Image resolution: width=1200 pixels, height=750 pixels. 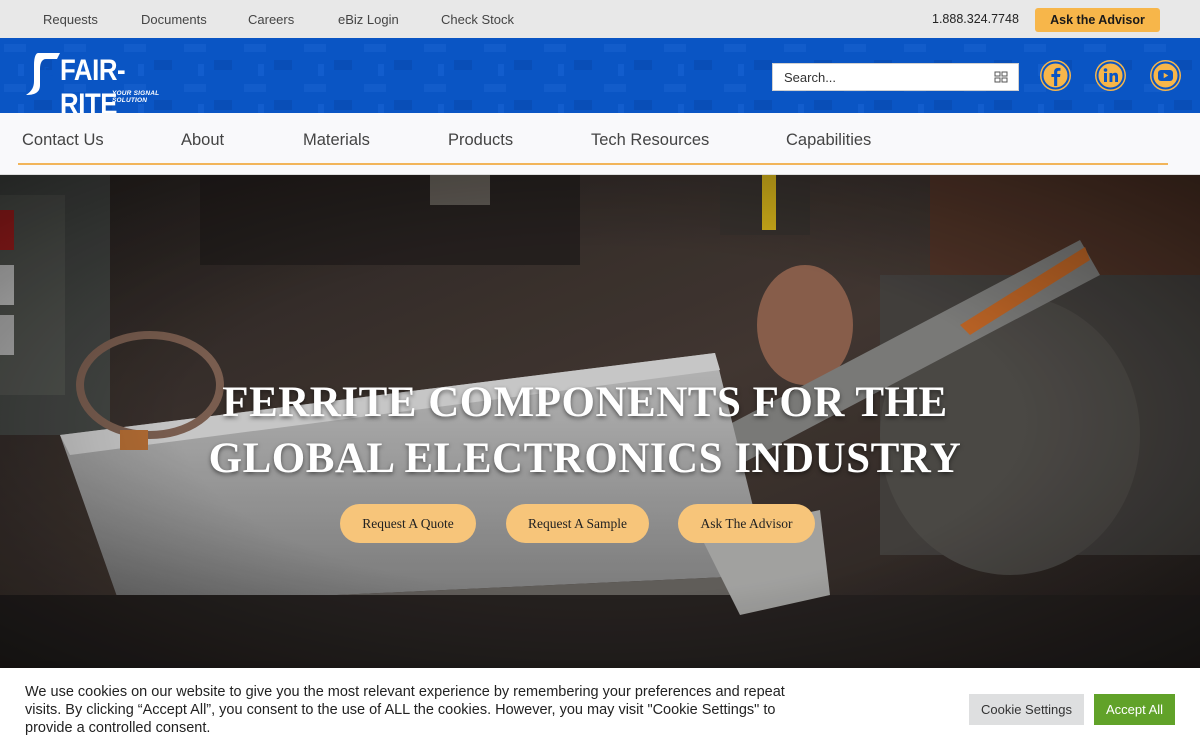 What do you see at coordinates (408, 523) in the screenshot?
I see `request-quote-button: Request A Quote` at bounding box center [408, 523].